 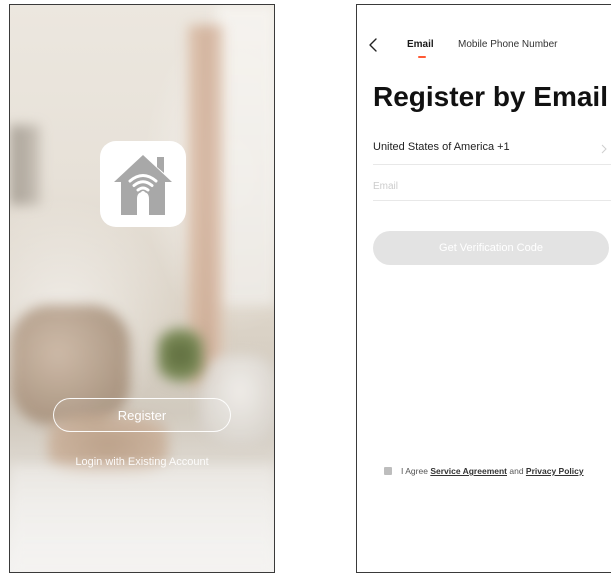 I want to click on privacy-policy-link: Privacy Policy, so click(x=555, y=471).